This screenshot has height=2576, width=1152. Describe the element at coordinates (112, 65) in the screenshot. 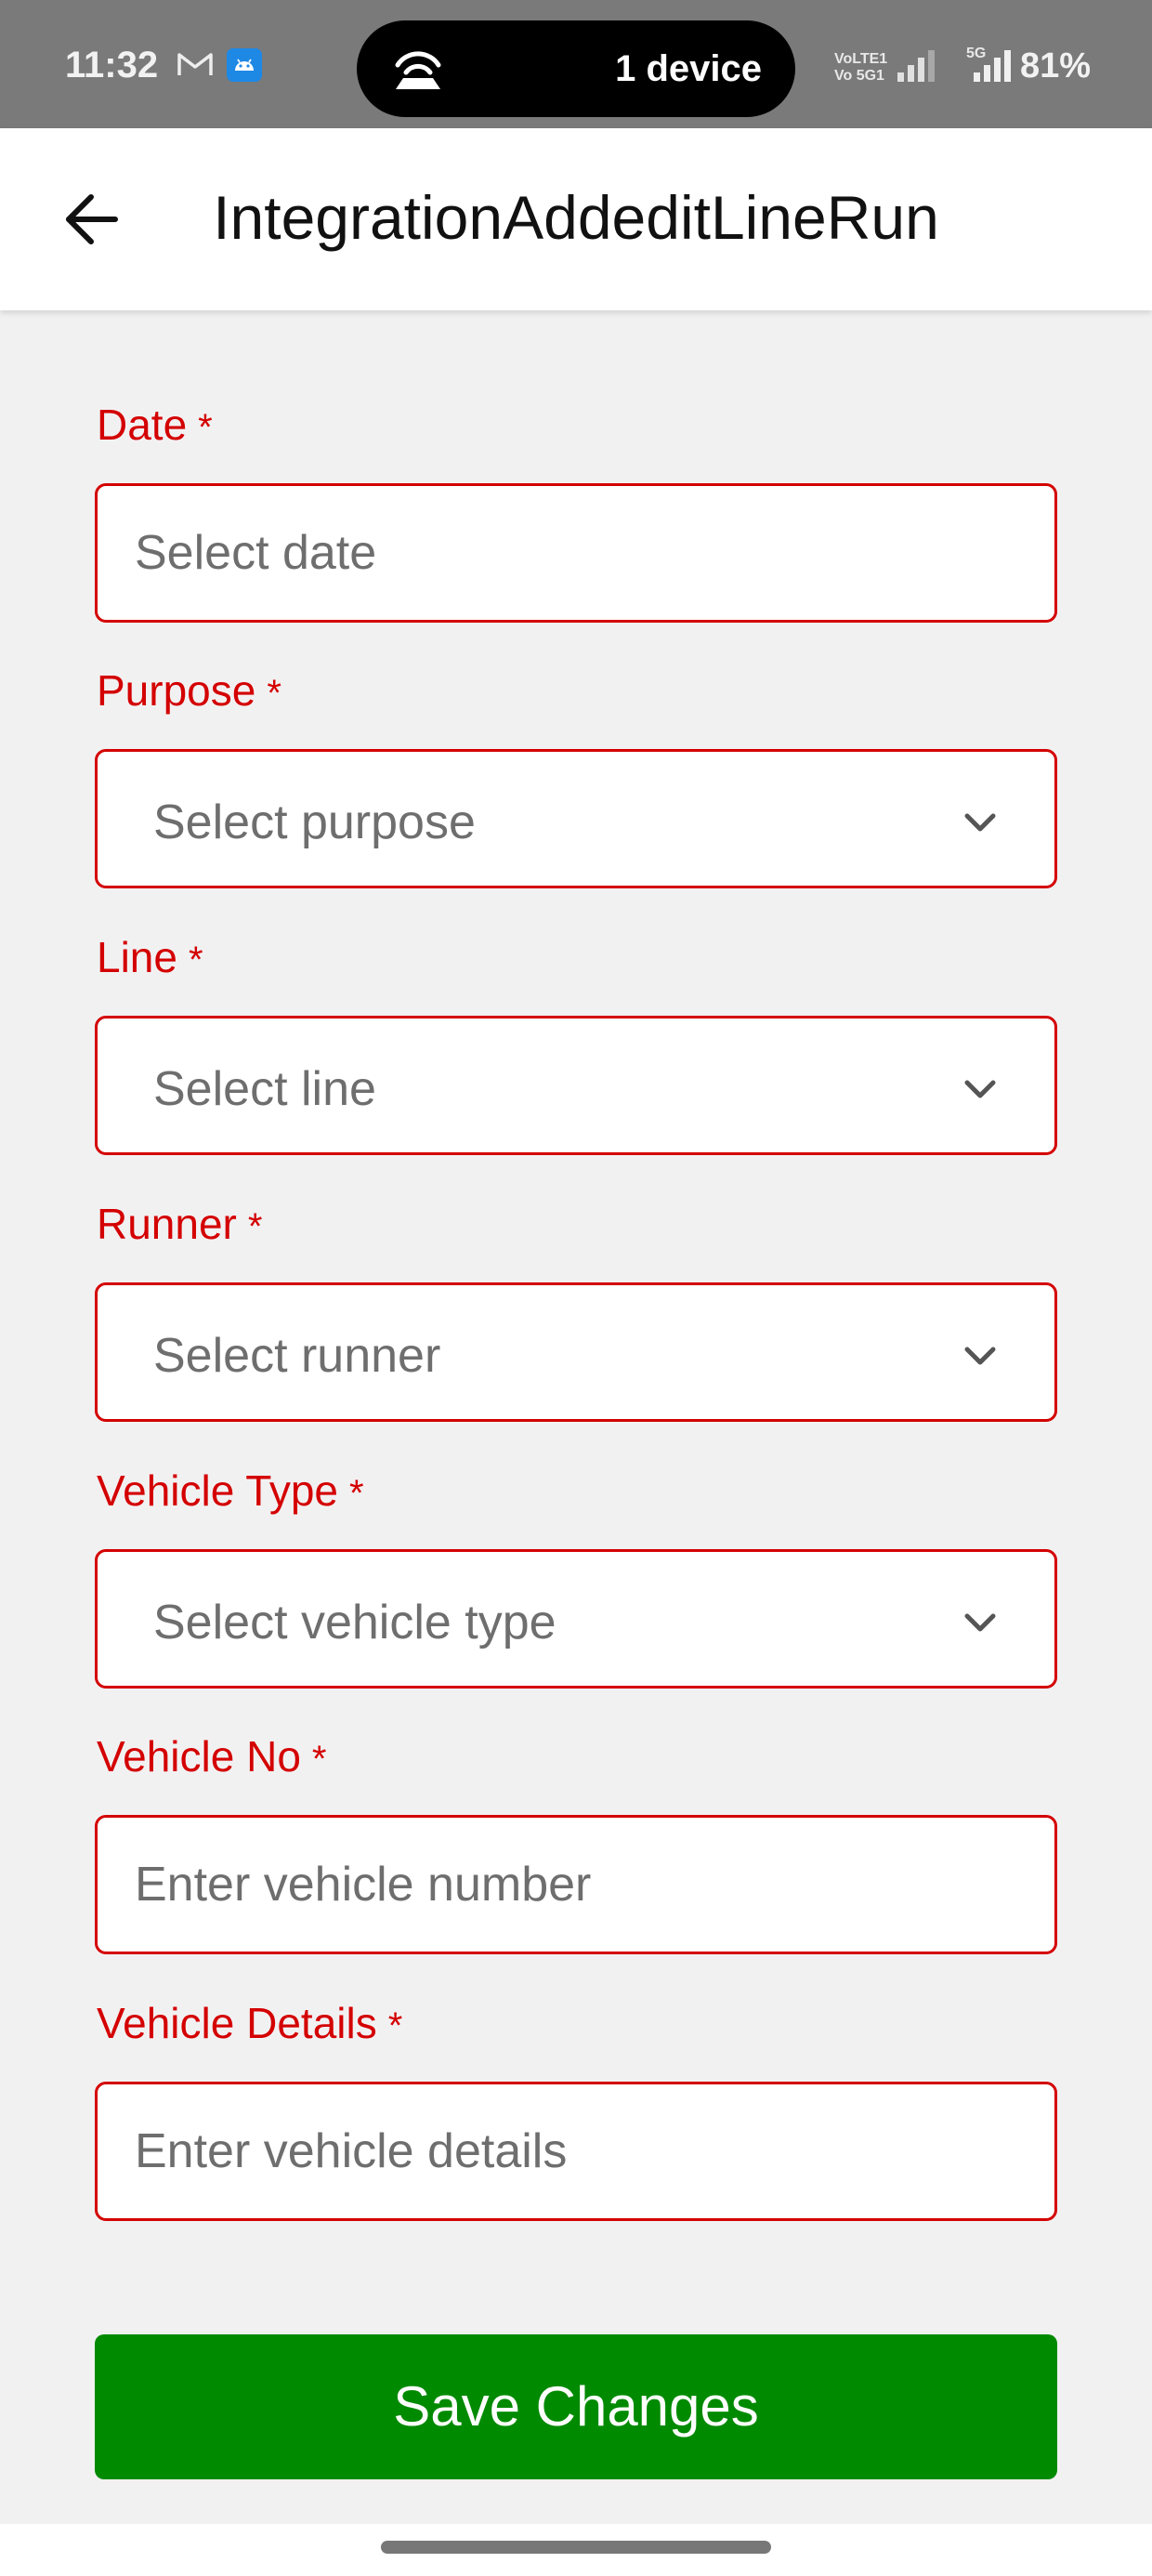

I see `status-time: 11:32` at that location.